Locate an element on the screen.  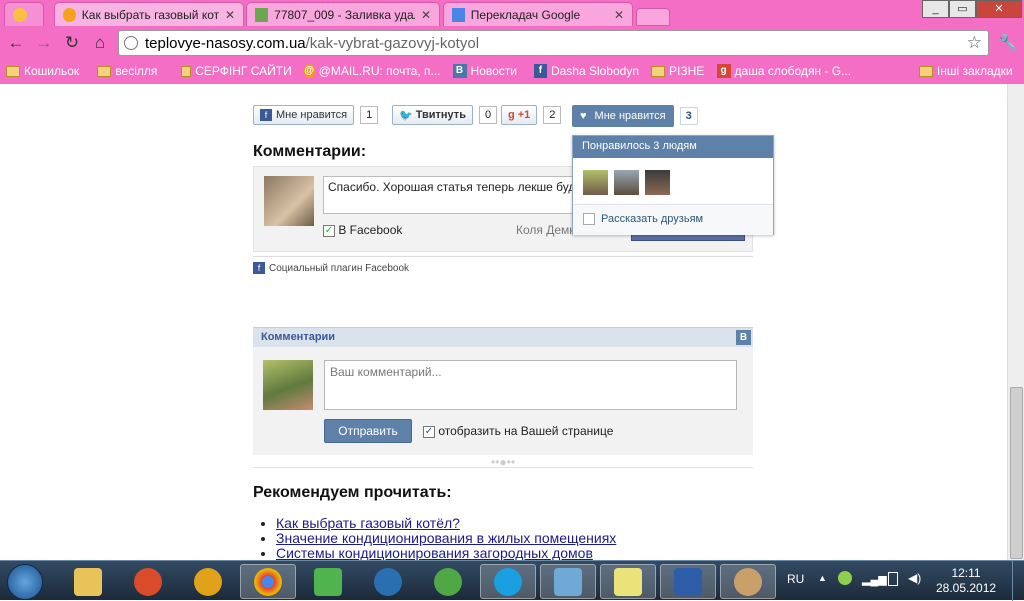
language-indicator: RU is located at coordinates (795, 579).